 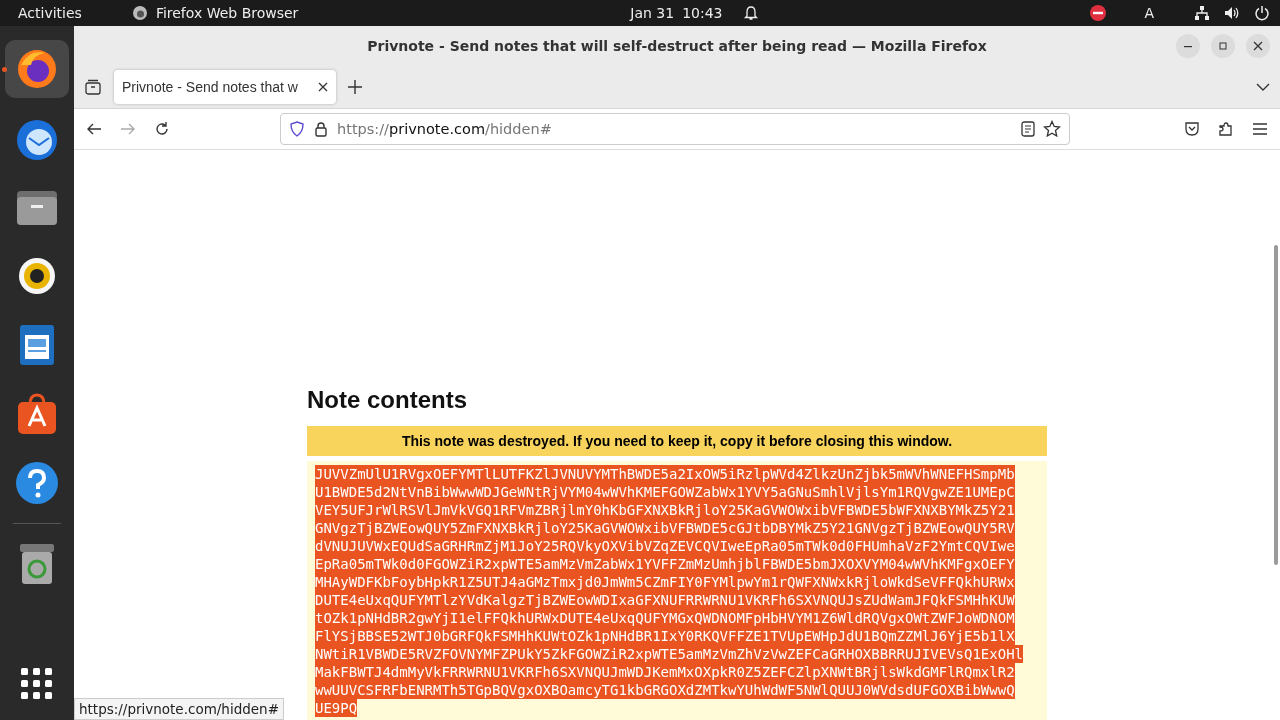 I want to click on window-title: Privnote - Send notes that will self-destruct after being read — Mozilla Firefox, so click(x=677, y=46).